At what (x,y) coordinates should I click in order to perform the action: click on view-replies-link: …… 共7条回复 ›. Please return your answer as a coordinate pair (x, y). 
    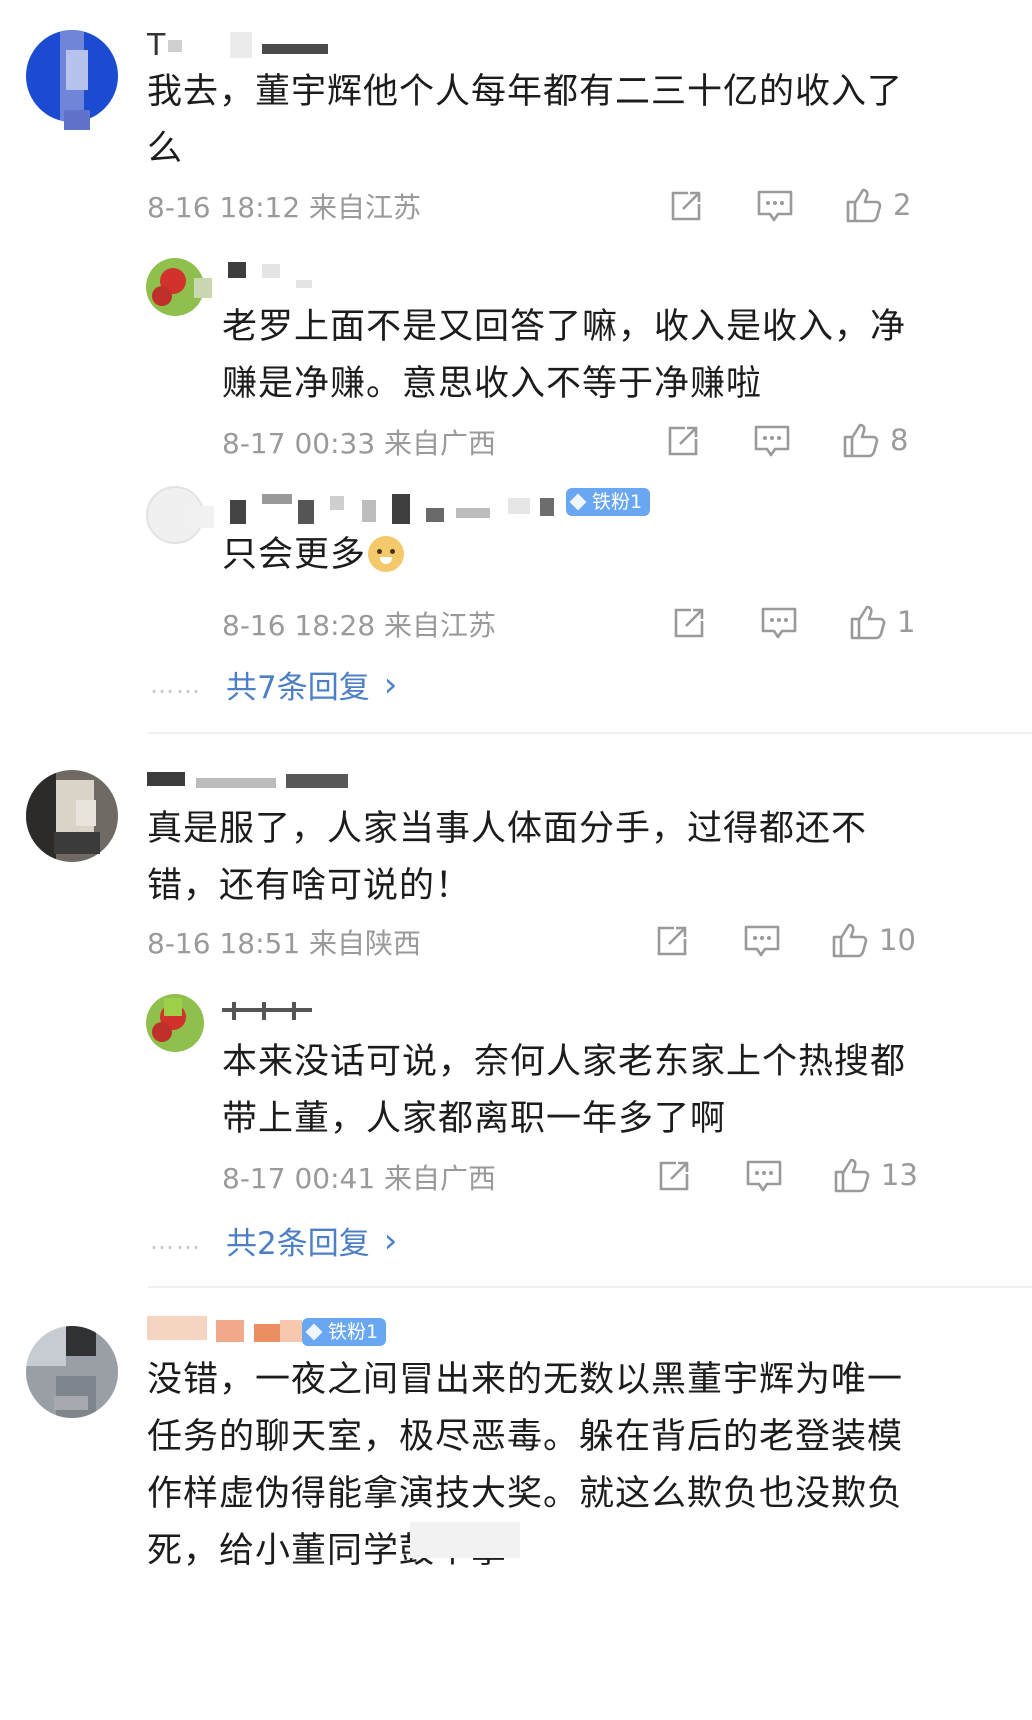
    Looking at the image, I should click on (273, 684).